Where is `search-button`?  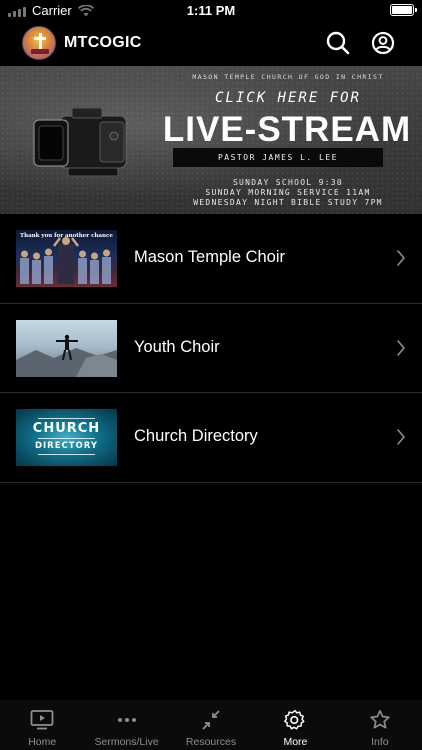
search-button is located at coordinates (338, 43).